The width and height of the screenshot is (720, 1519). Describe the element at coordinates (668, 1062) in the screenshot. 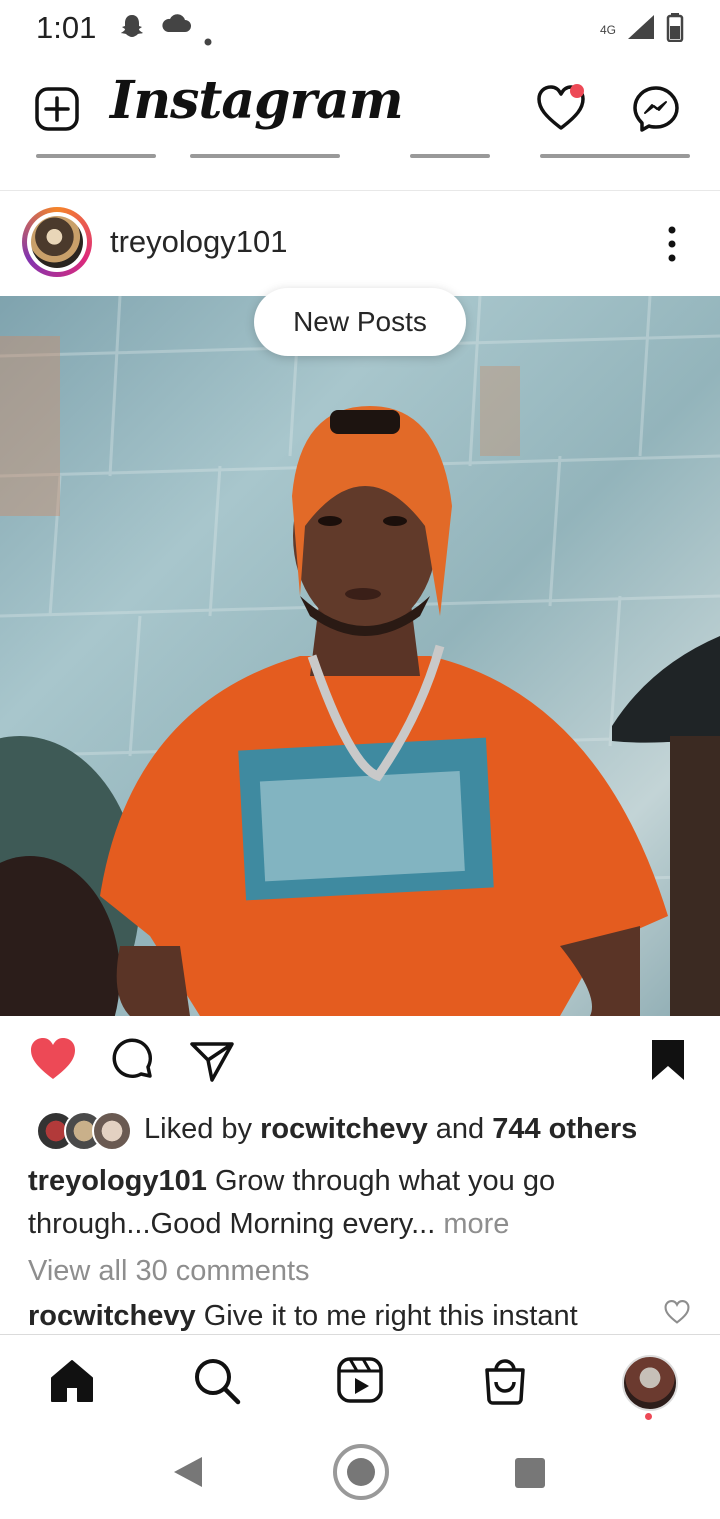

I see `bookmark-icon` at that location.